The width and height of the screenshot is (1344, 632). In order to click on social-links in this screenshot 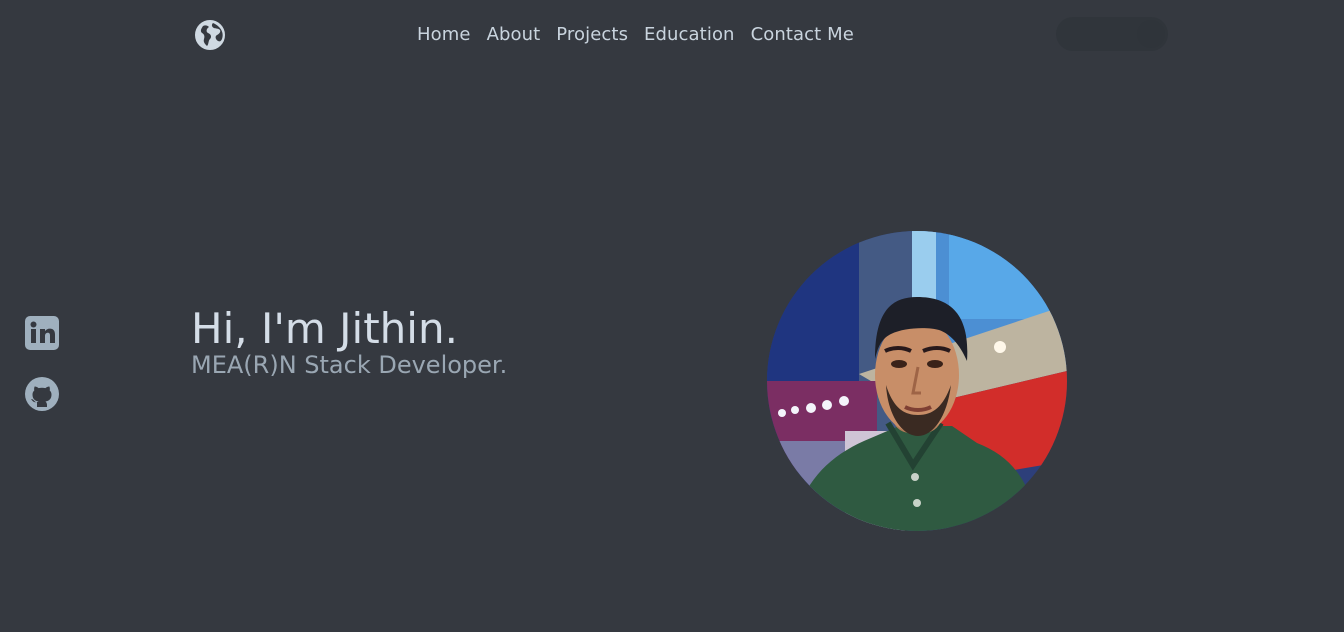, I will do `click(43, 376)`.